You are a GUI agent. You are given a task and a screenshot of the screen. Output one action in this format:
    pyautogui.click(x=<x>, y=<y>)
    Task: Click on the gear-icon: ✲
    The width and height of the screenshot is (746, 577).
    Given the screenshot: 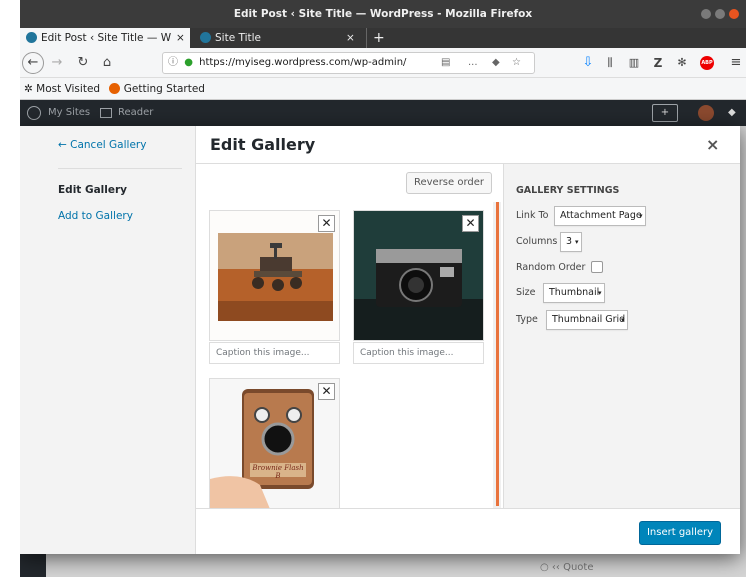 What is the action you would take?
    pyautogui.click(x=28, y=89)
    